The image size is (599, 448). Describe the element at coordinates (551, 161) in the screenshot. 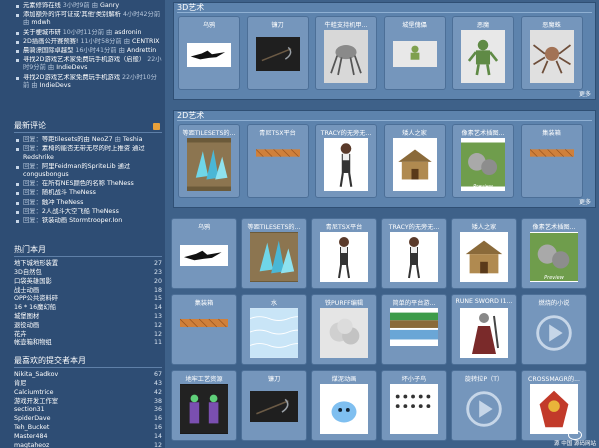

I see `art-2d-card: 集装箱` at that location.